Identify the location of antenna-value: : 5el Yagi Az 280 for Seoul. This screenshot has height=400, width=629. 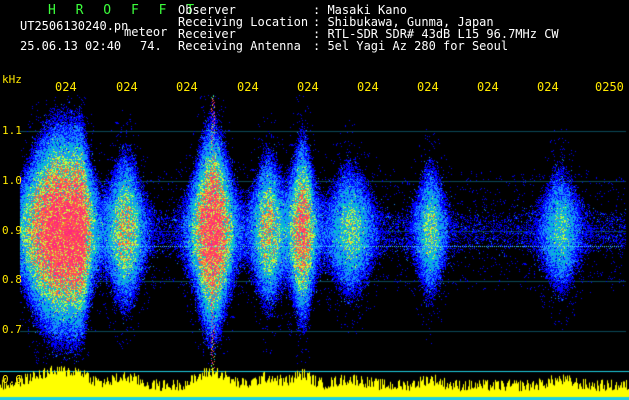
(411, 46).